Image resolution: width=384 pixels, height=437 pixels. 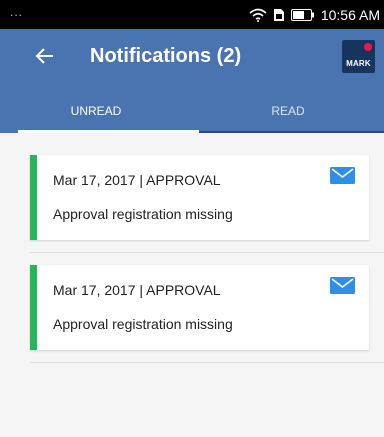 What do you see at coordinates (358, 63) in the screenshot?
I see `logo-text: MARK` at bounding box center [358, 63].